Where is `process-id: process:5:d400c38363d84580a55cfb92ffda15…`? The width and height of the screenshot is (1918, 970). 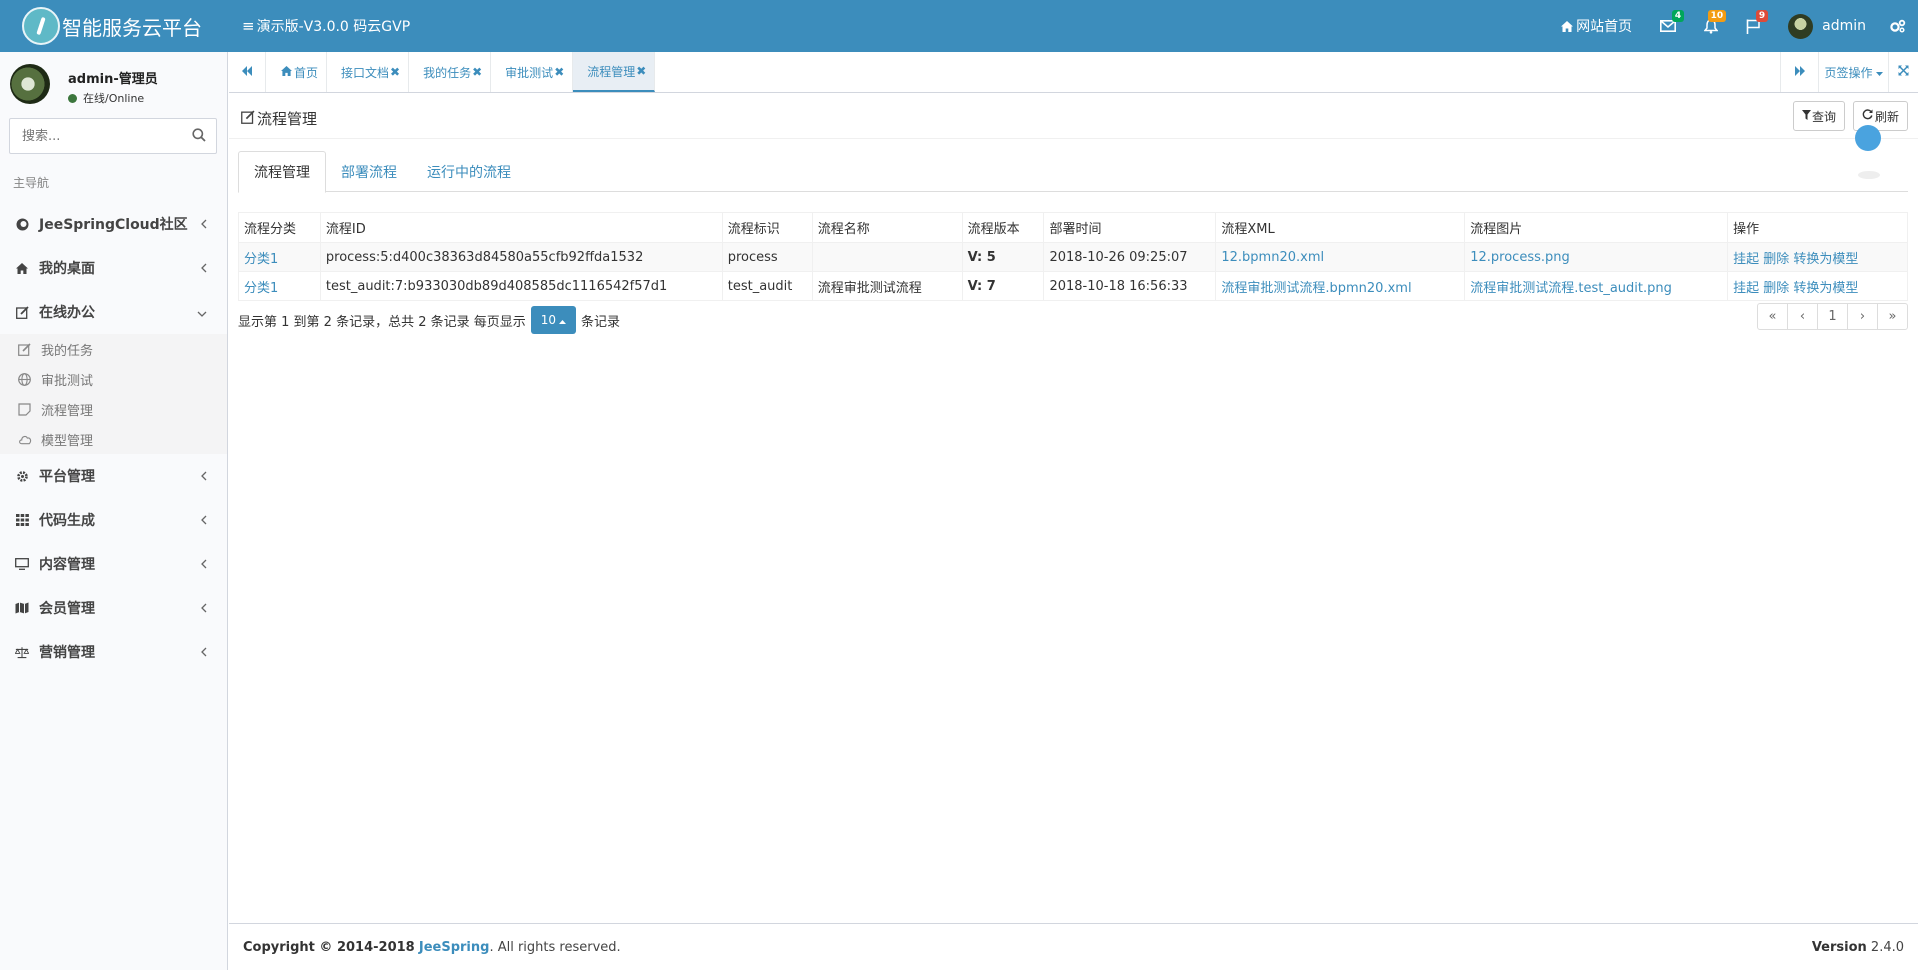 process-id: process:5:d400c38363d84580a55cfb92ffda15… is located at coordinates (521, 257).